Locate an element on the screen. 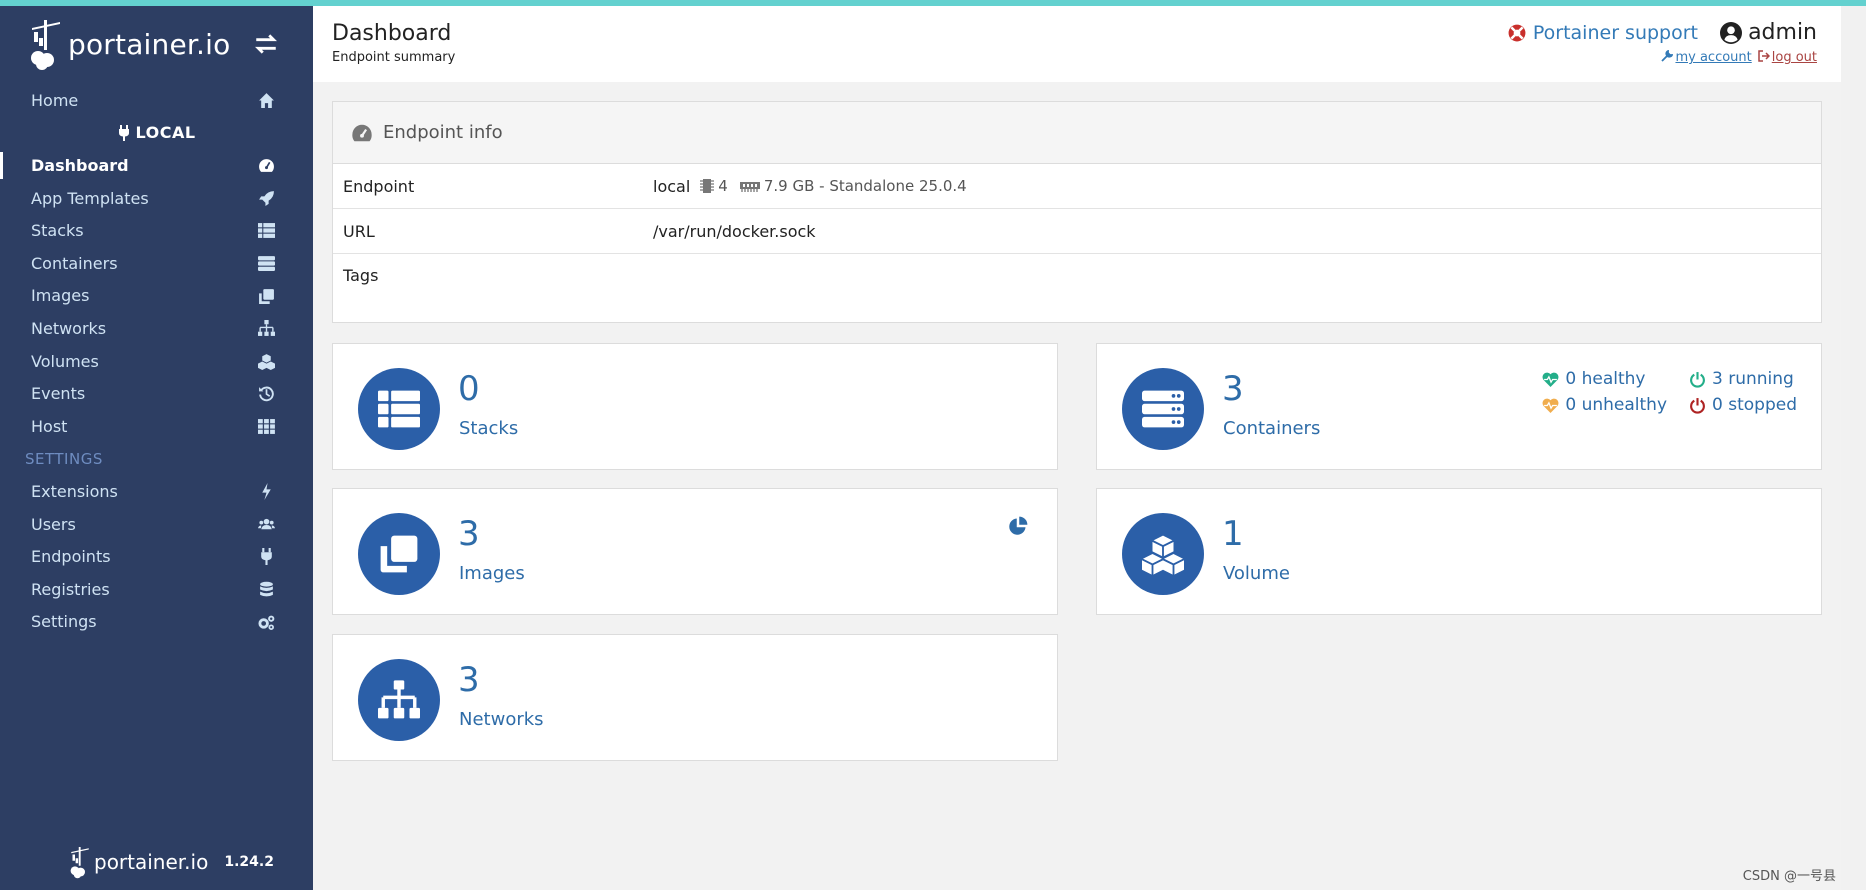 This screenshot has height=890, width=1866. portainer-support-link: Portainer support is located at coordinates (1603, 33).